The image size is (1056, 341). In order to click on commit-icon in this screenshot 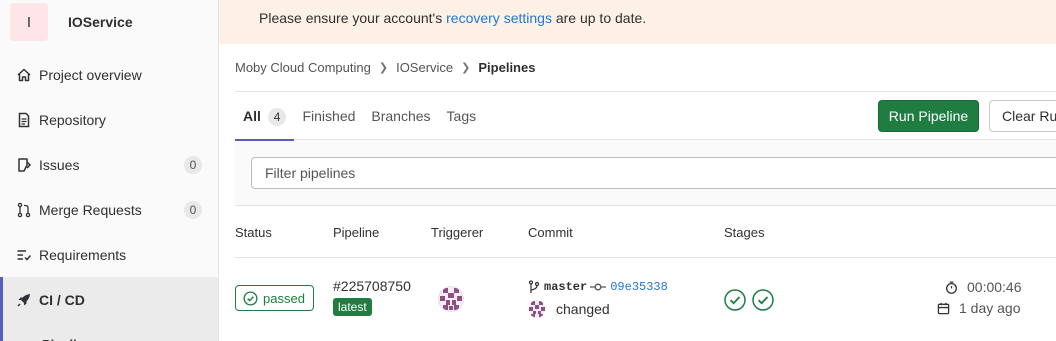, I will do `click(598, 287)`.